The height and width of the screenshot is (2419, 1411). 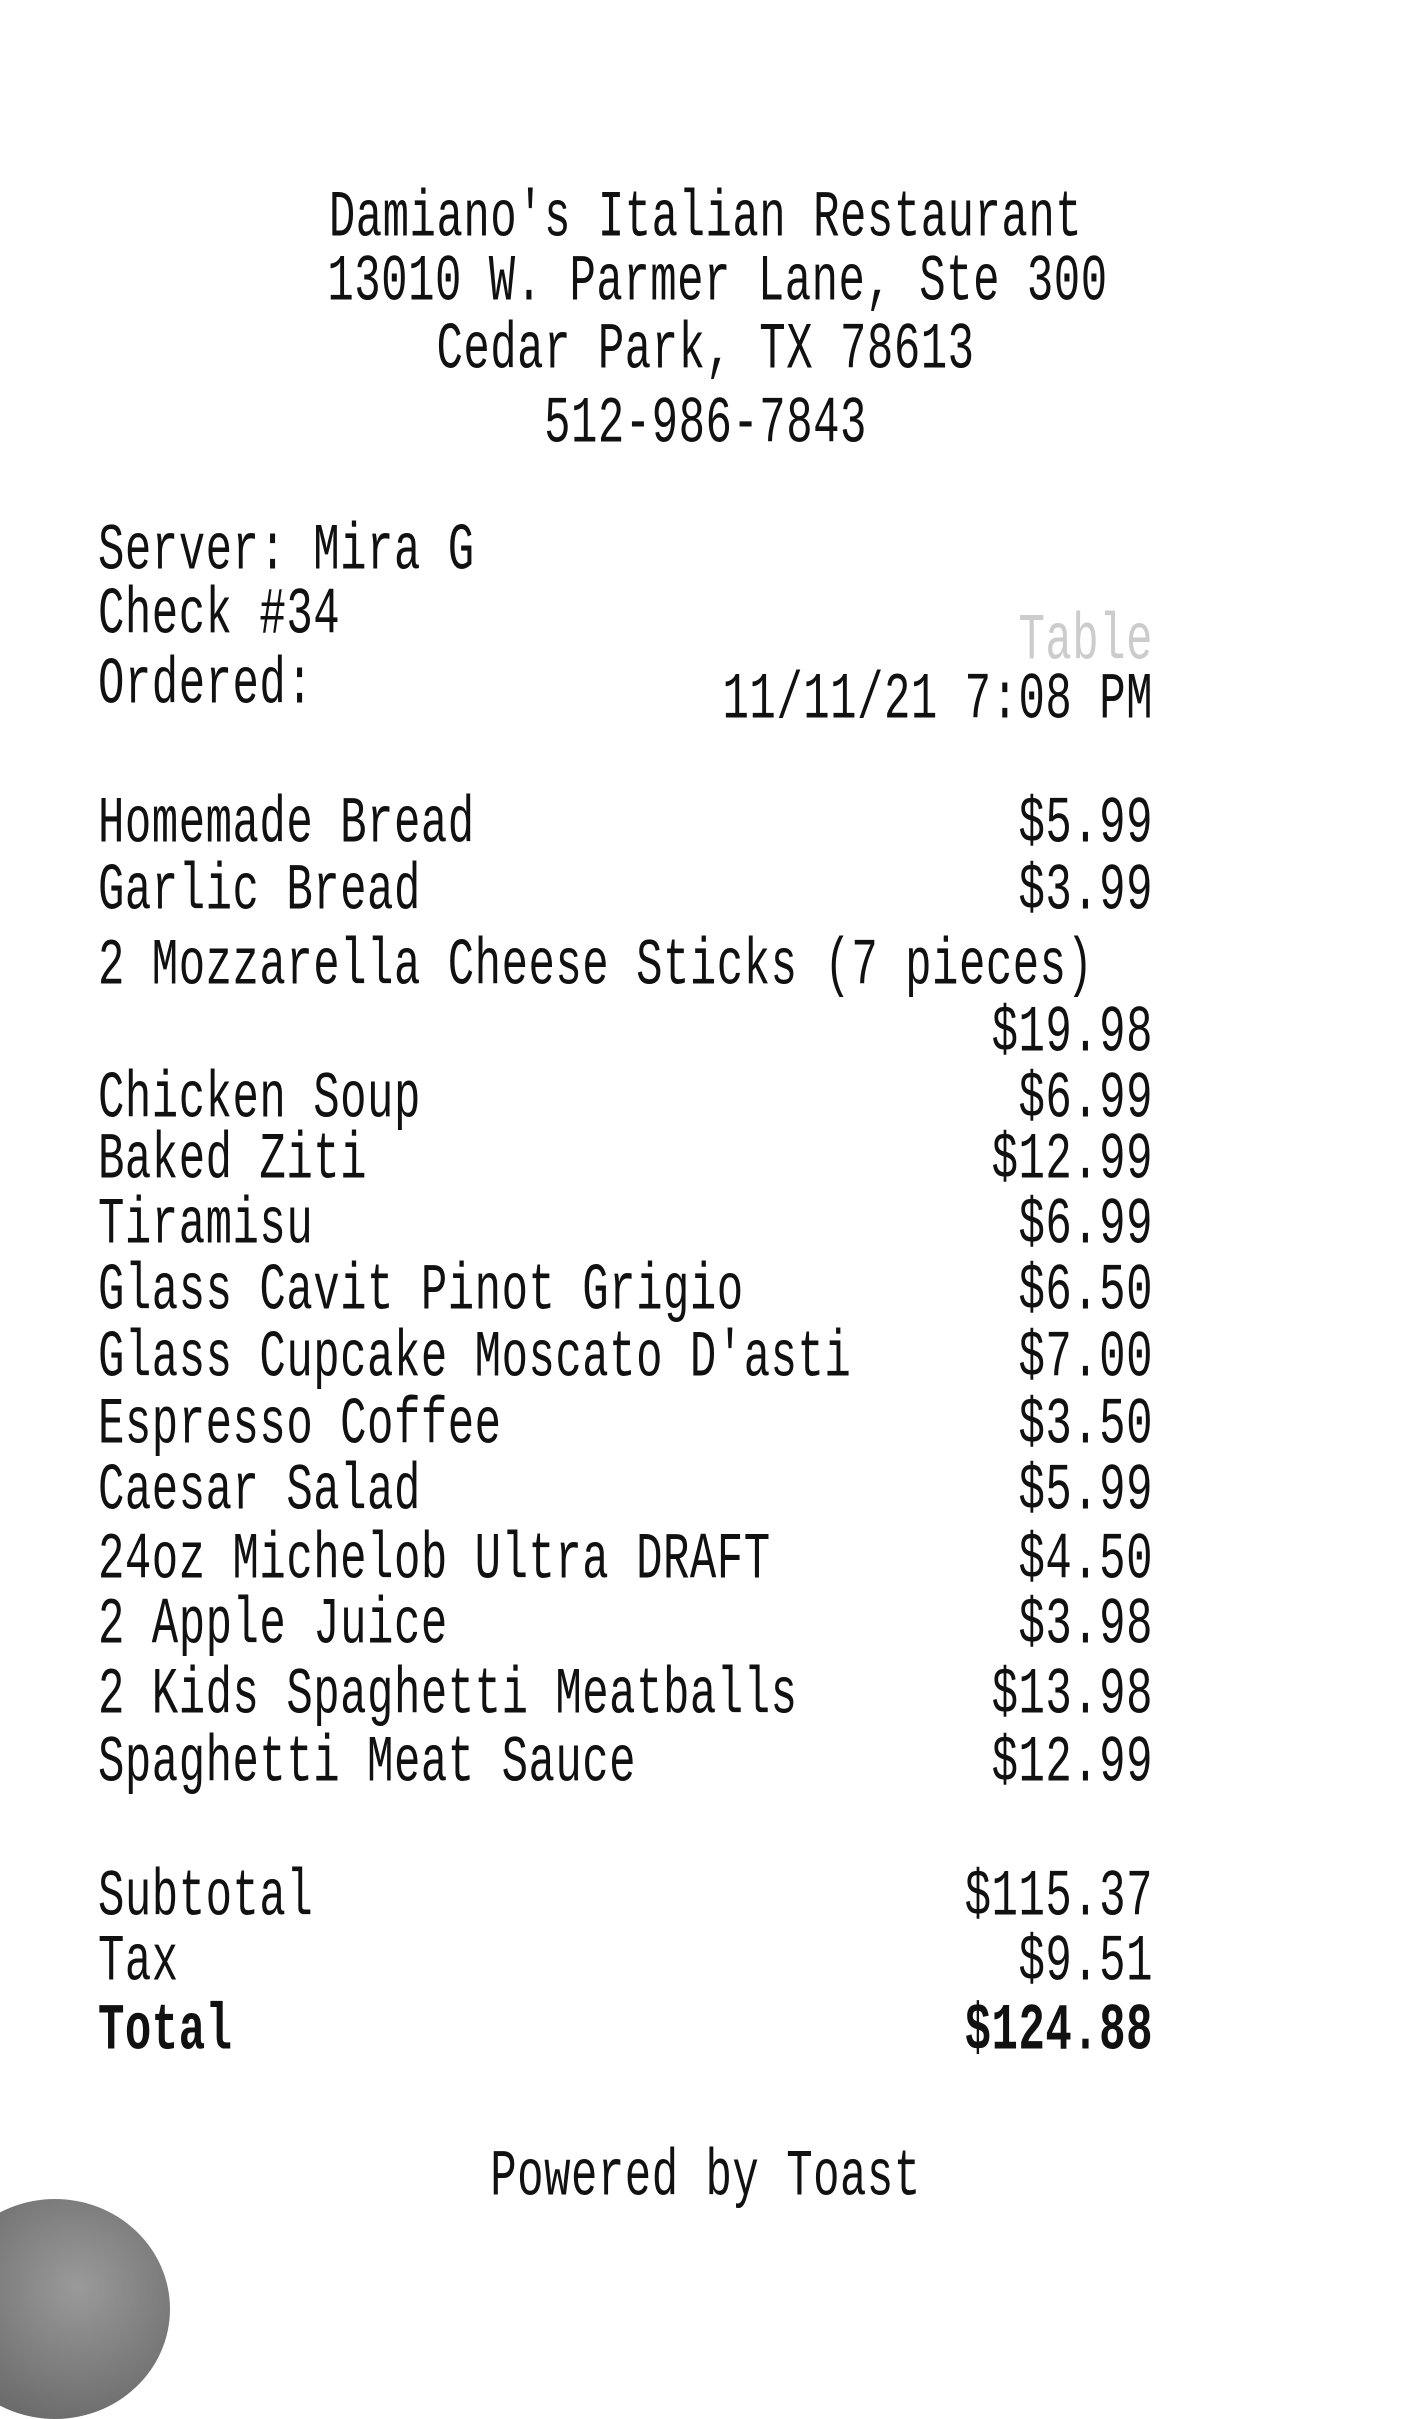 What do you see at coordinates (206, 686) in the screenshot?
I see `ordered-label: Ordered:` at bounding box center [206, 686].